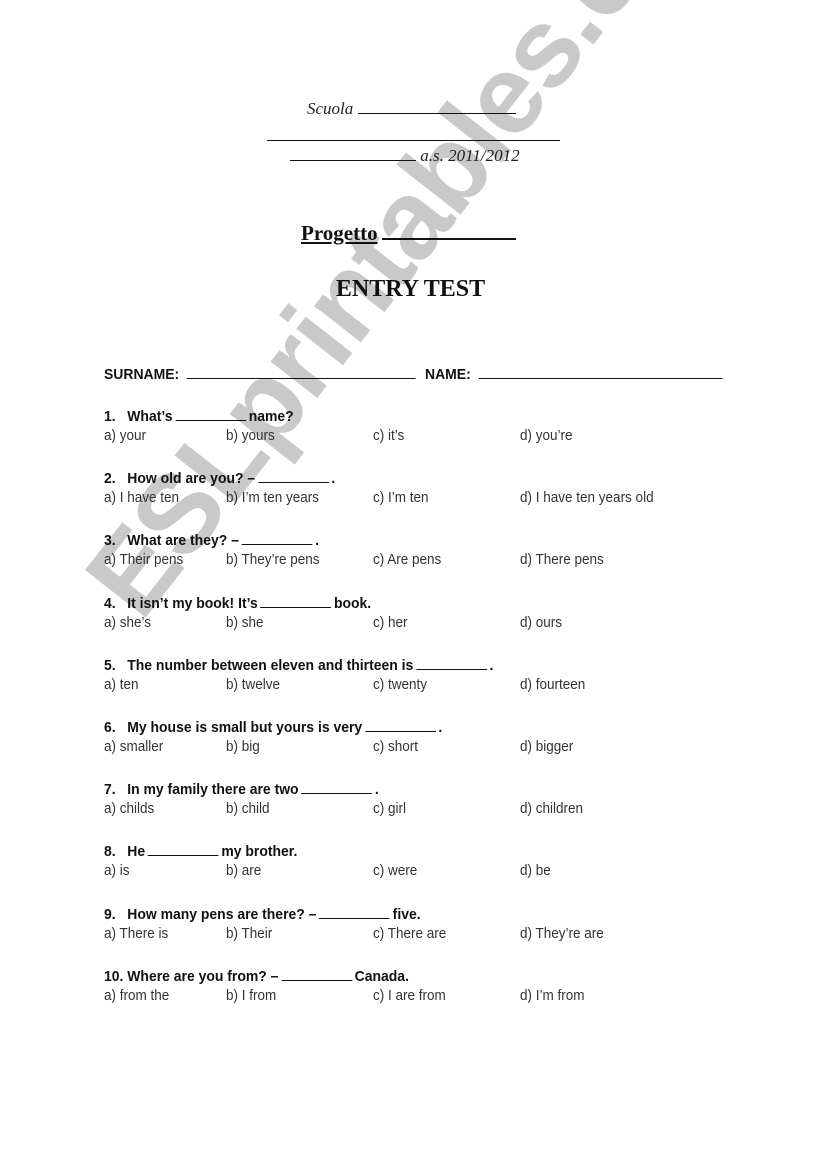 This screenshot has width=821, height=1169. I want to click on option-b: b) she, so click(245, 622).